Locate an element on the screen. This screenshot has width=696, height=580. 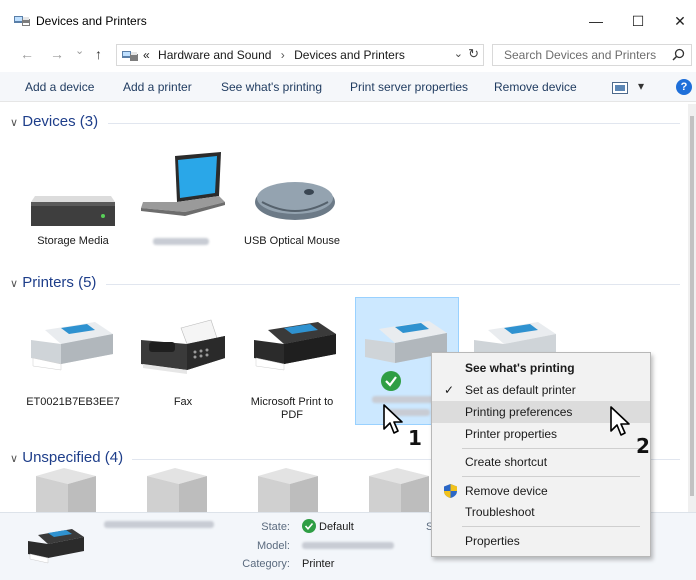
search-placeholder: Search Devices and Printers is located at coordinates (580, 55).